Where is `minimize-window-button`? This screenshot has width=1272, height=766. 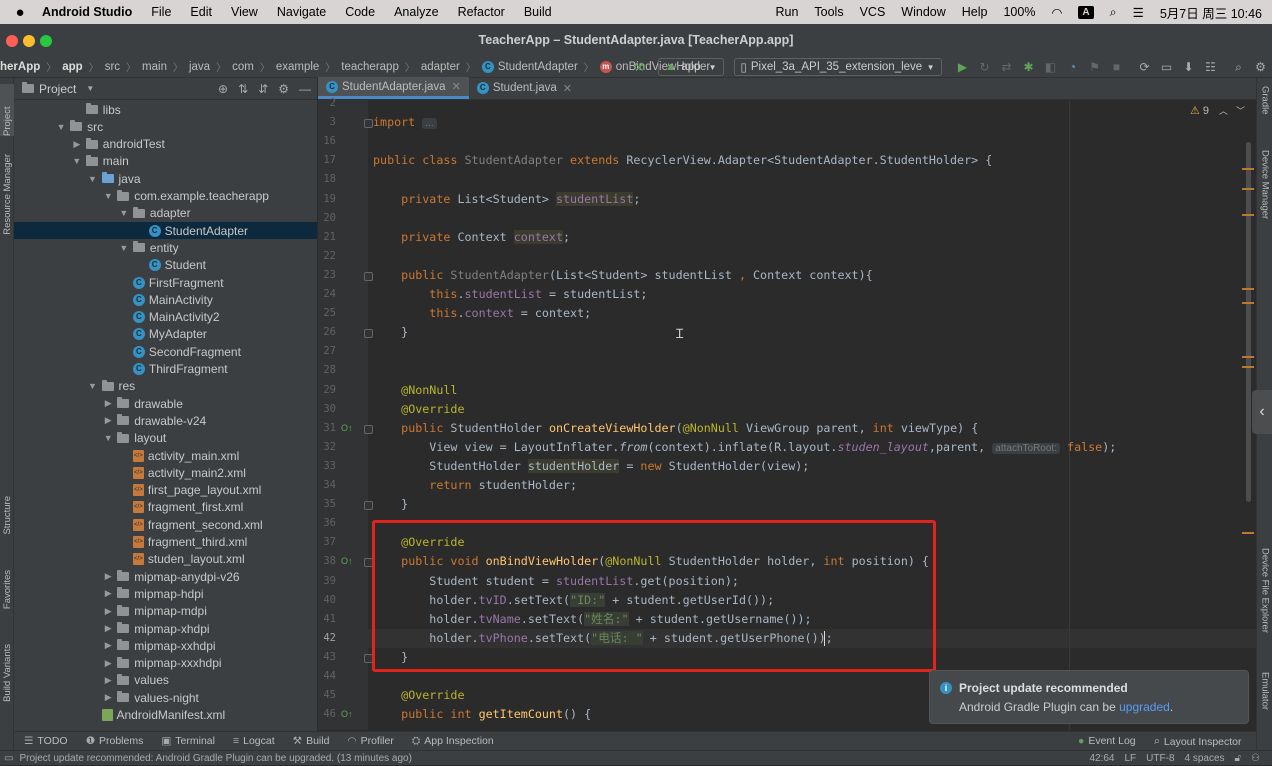
minimize-window-button is located at coordinates (29, 41).